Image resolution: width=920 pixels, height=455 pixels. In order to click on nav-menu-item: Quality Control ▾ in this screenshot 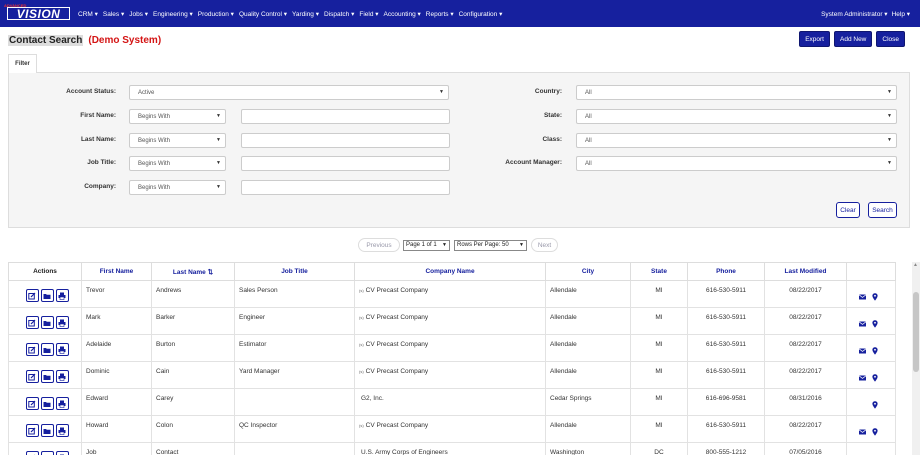, I will do `click(263, 14)`.